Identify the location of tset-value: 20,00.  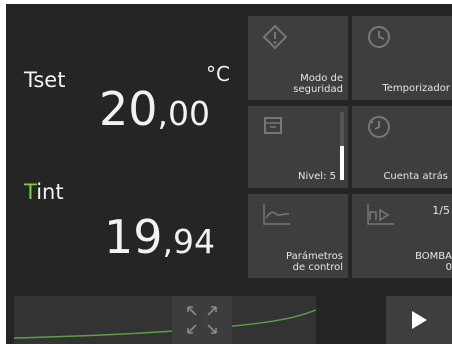
(154, 111).